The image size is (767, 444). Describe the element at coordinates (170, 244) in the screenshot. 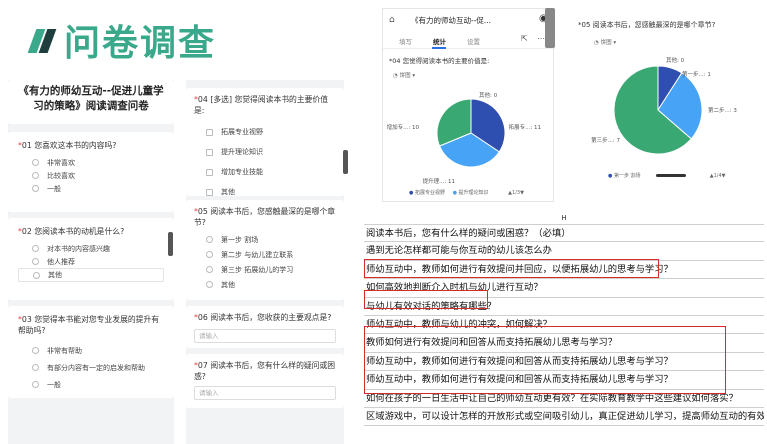

I see `left-drag-handle` at that location.